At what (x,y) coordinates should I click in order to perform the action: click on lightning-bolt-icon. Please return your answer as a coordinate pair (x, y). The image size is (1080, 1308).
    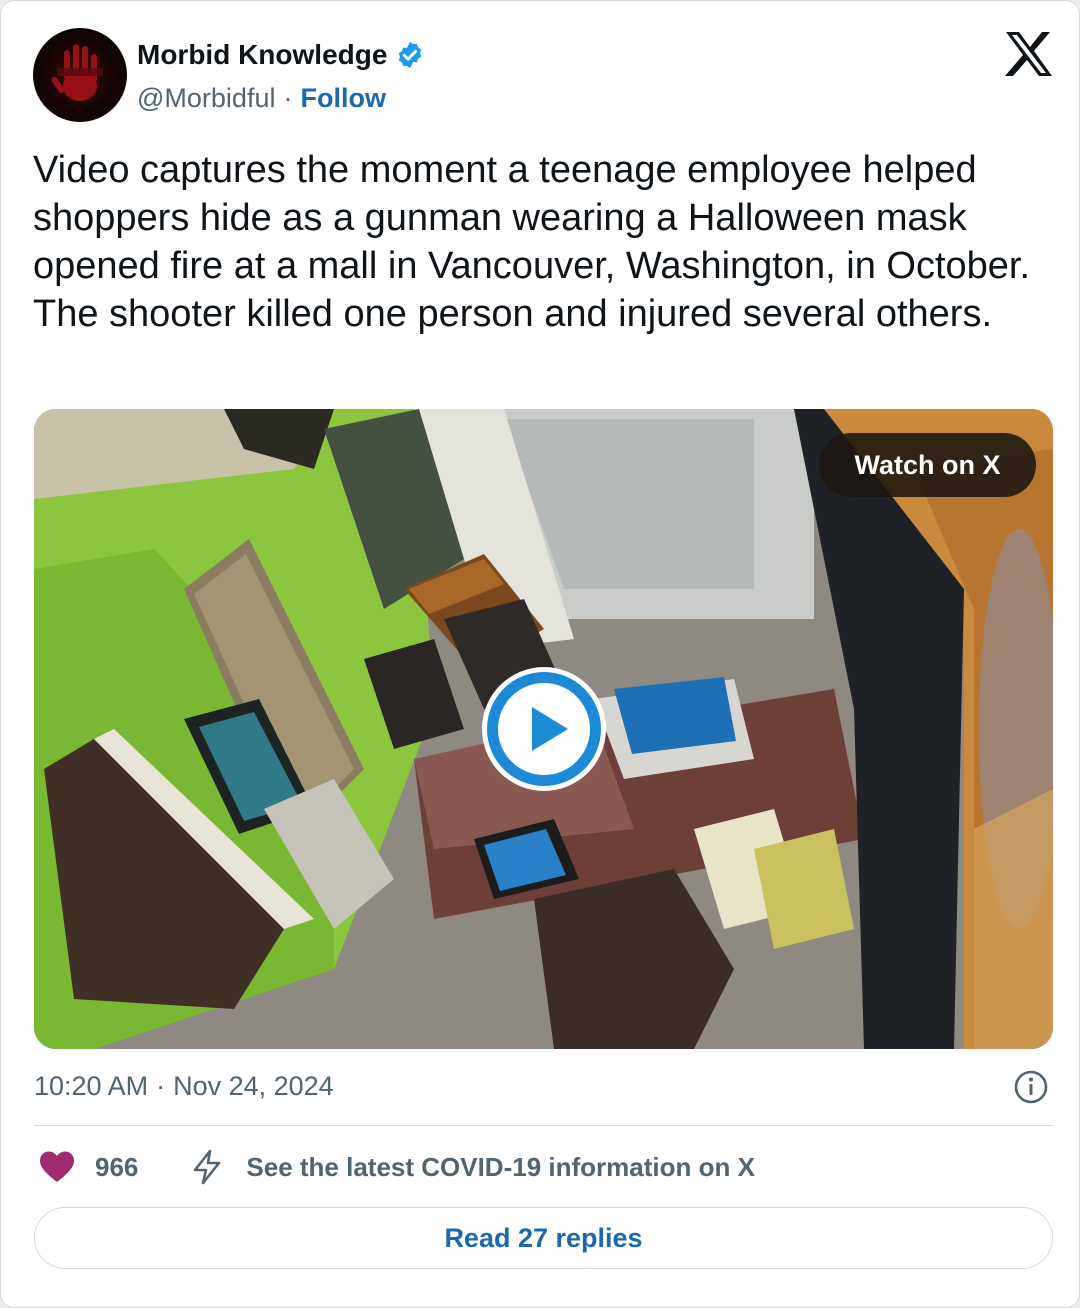
    Looking at the image, I should click on (207, 1167).